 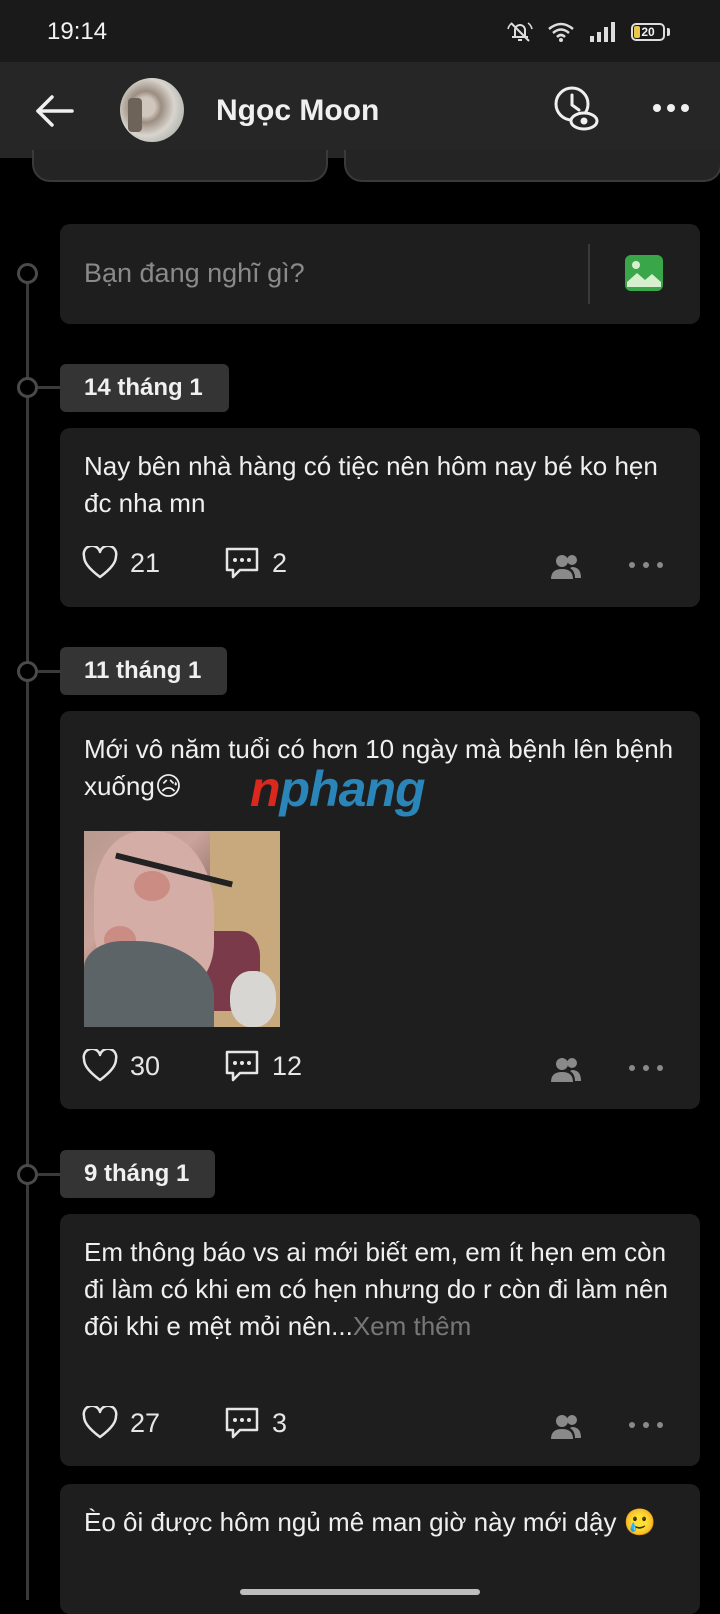 What do you see at coordinates (253, 999) in the screenshot?
I see `photo-sock` at bounding box center [253, 999].